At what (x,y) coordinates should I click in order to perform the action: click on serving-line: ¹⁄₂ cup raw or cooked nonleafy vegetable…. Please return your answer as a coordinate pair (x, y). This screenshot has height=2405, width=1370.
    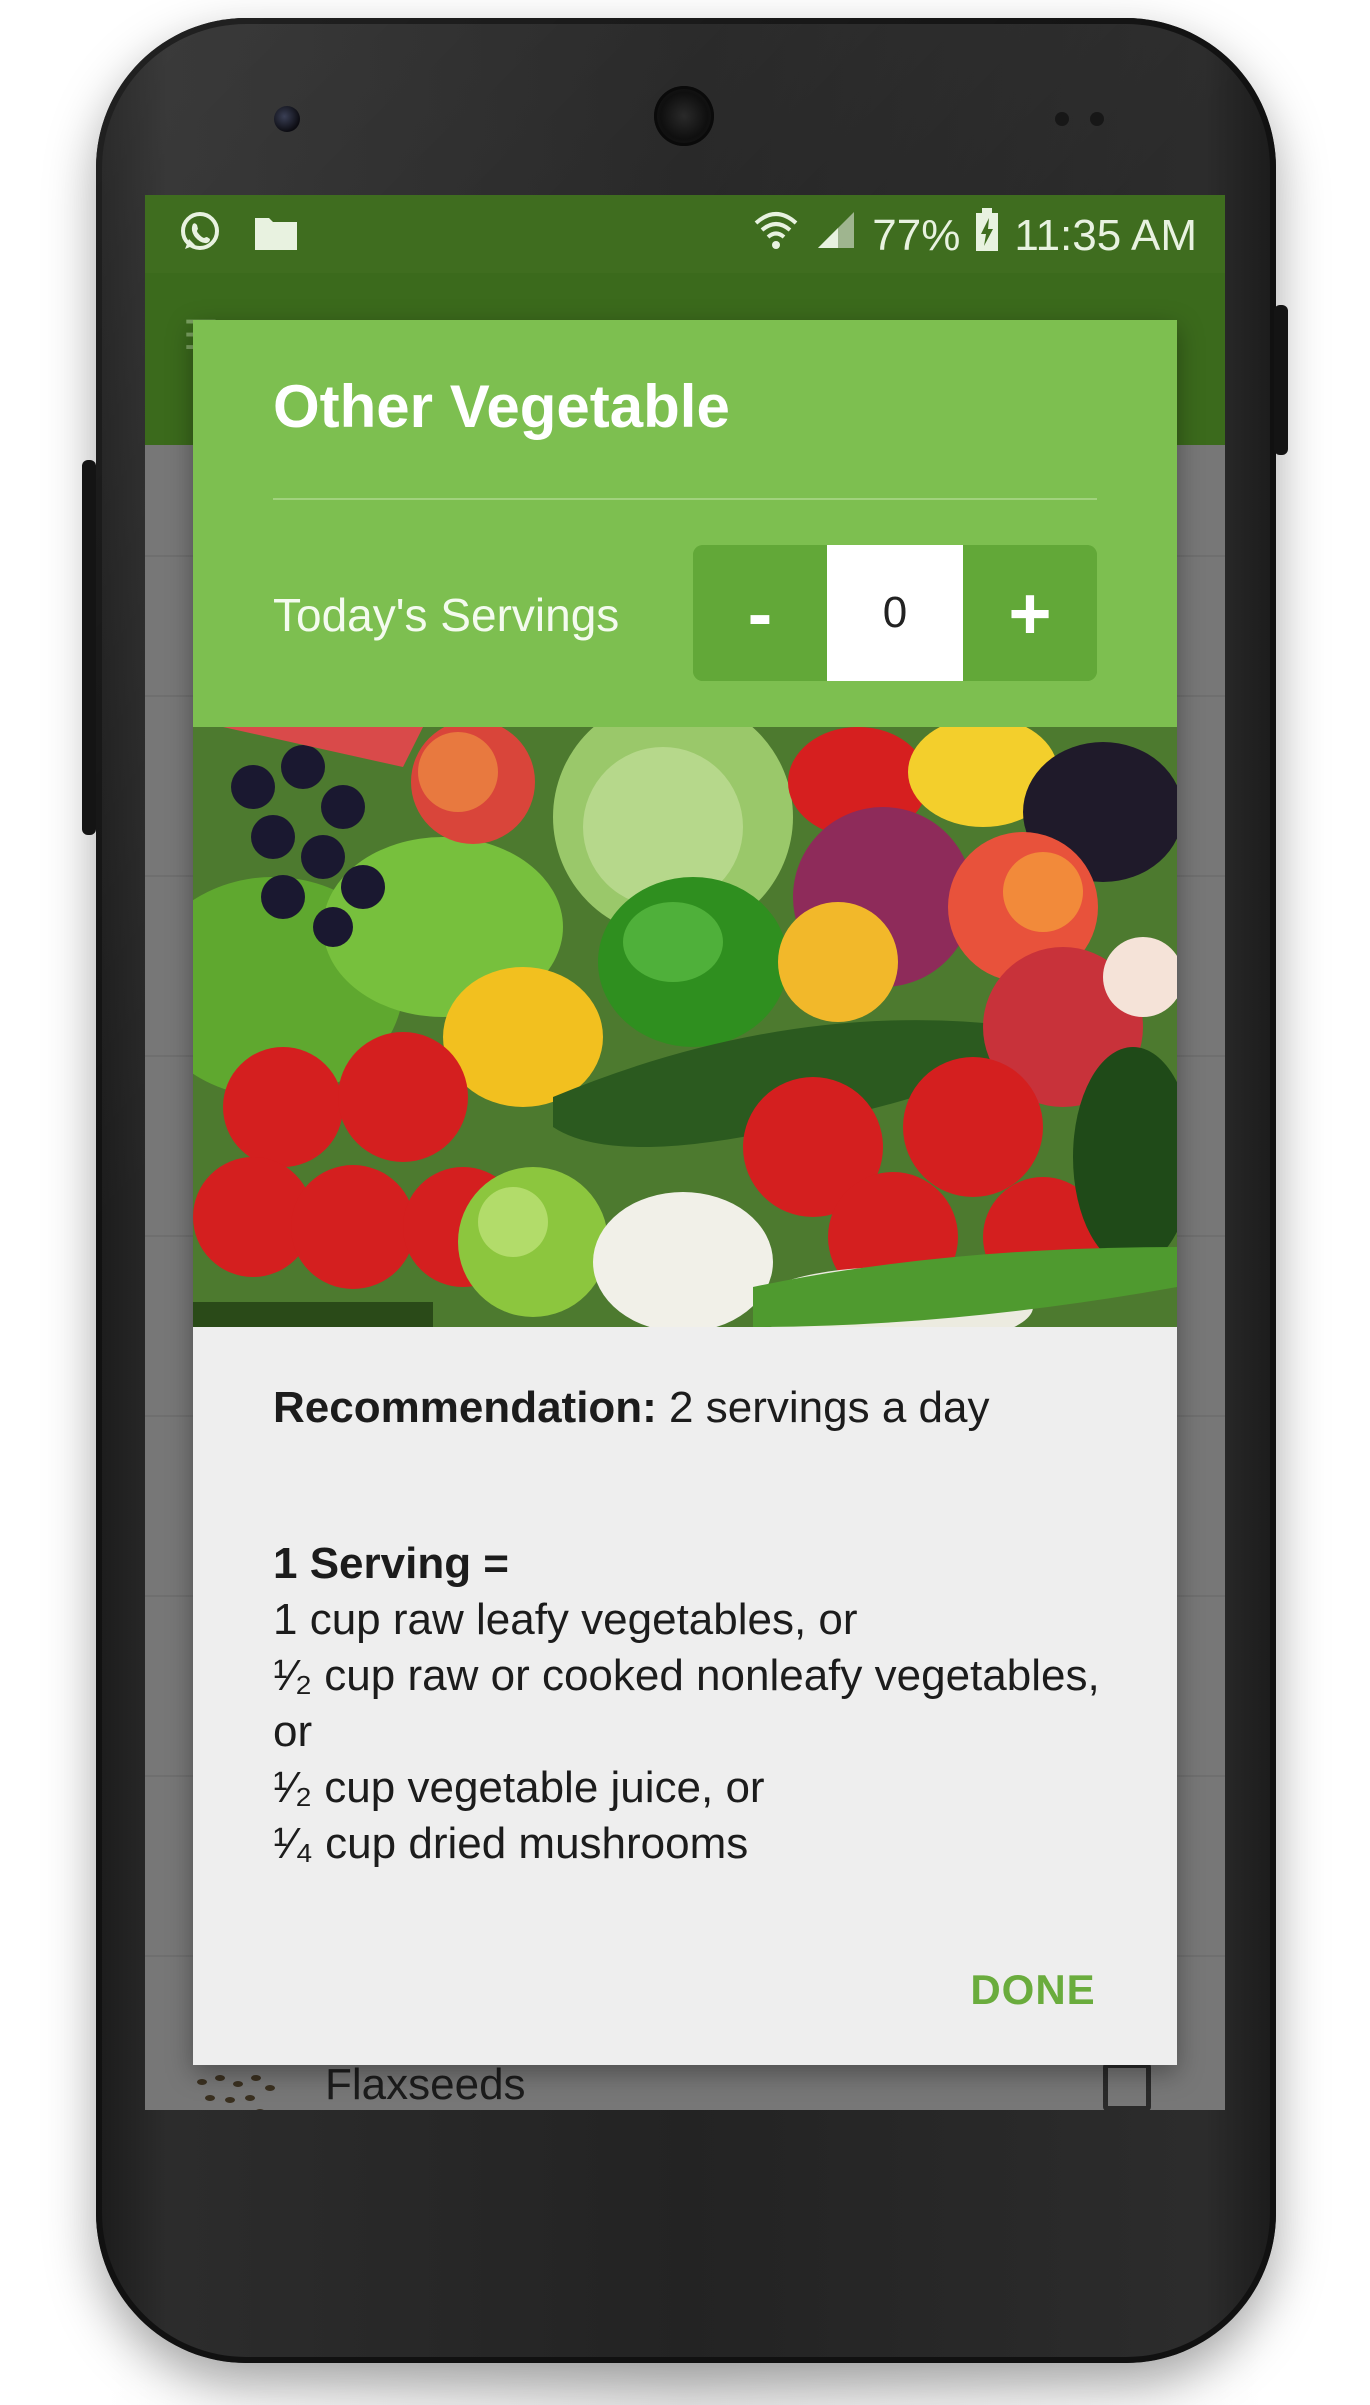
    Looking at the image, I should click on (686, 1703).